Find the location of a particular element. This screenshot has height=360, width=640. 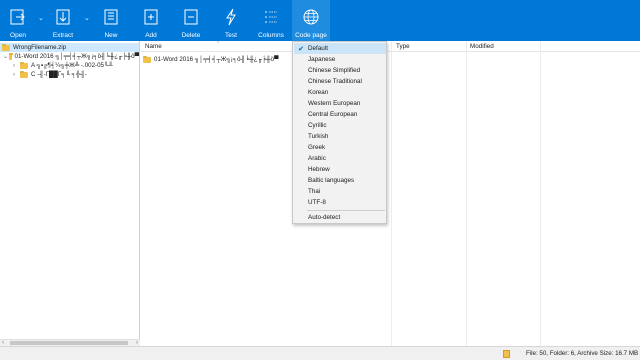

columns-label: Columns is located at coordinates (271, 35).